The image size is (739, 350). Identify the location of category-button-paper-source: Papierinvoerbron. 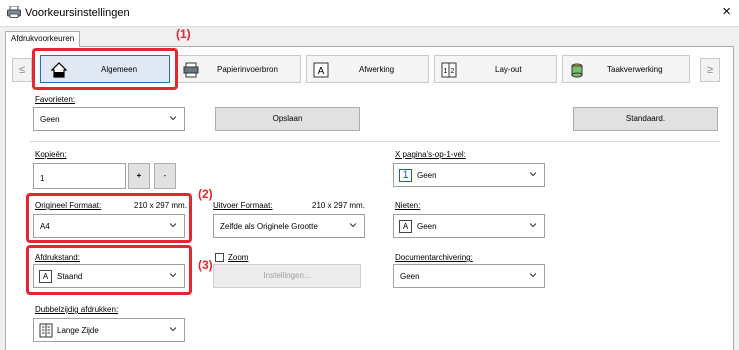
(238, 69).